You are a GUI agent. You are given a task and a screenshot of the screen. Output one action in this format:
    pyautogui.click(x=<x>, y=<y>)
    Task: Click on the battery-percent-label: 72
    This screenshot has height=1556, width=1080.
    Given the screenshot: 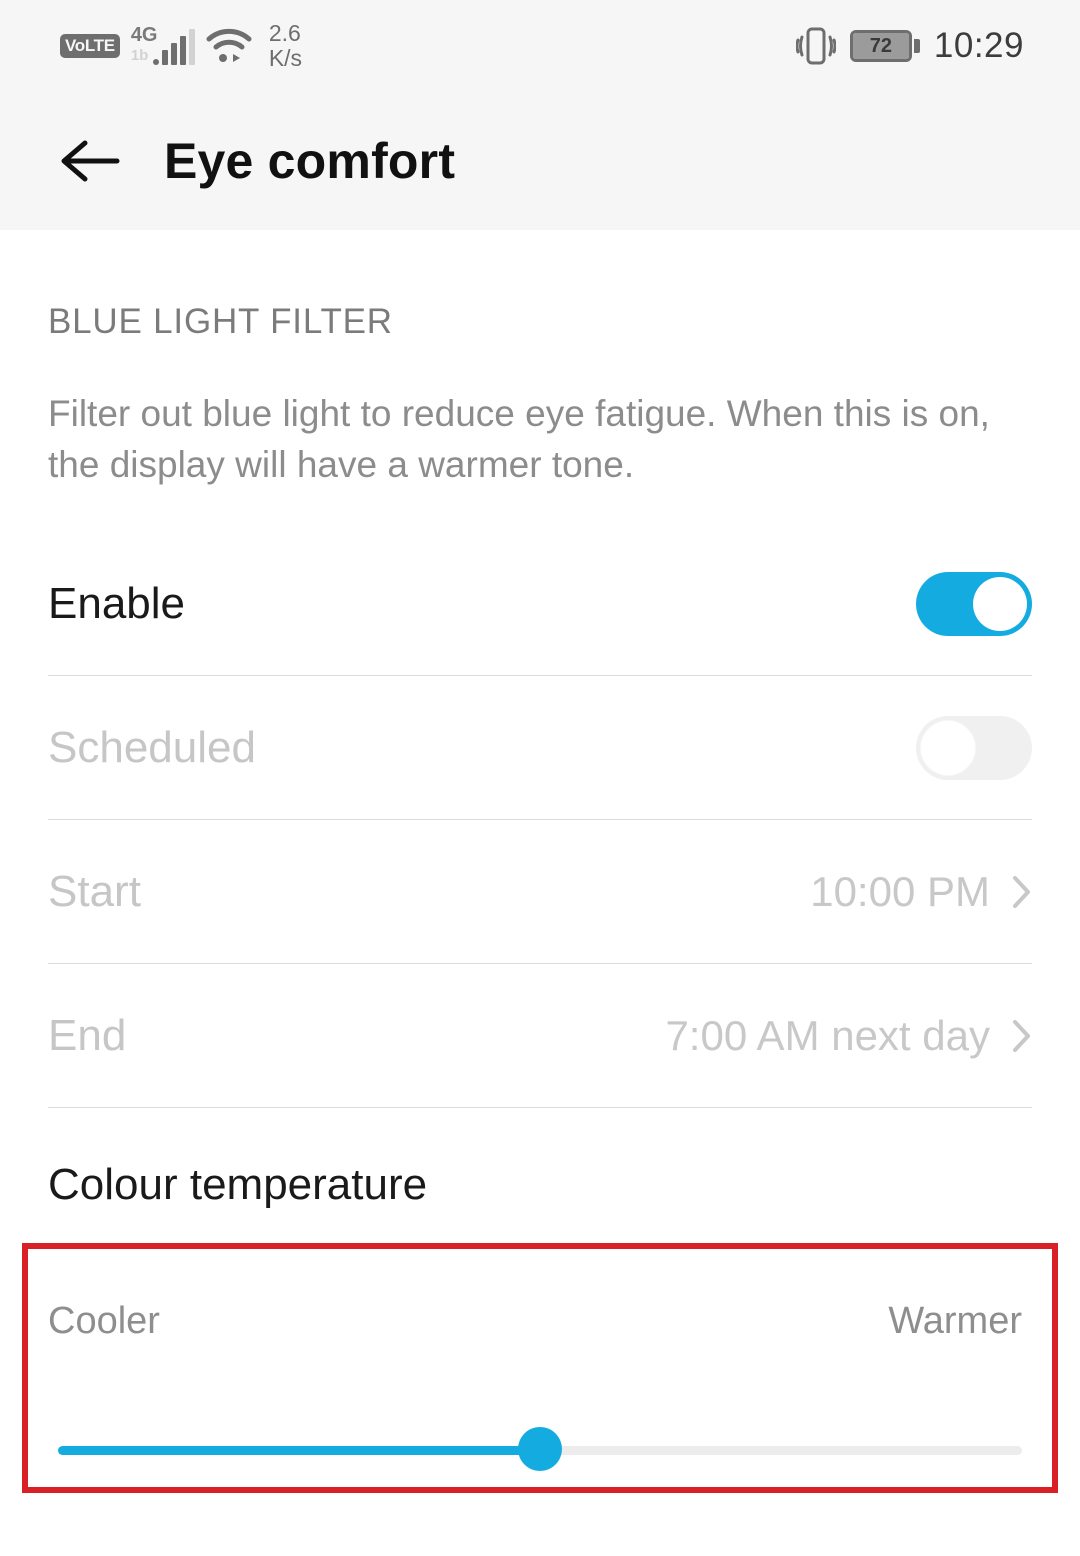 What is the action you would take?
    pyautogui.click(x=880, y=46)
    